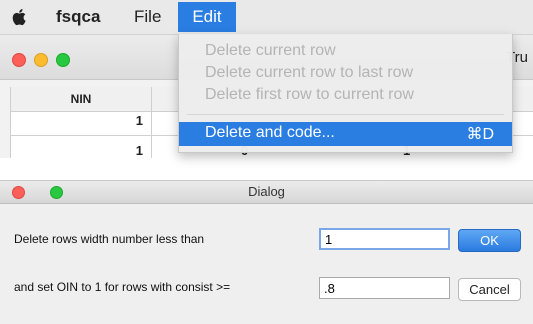 The height and width of the screenshot is (324, 533). I want to click on cancel-button: Cancel, so click(489, 289).